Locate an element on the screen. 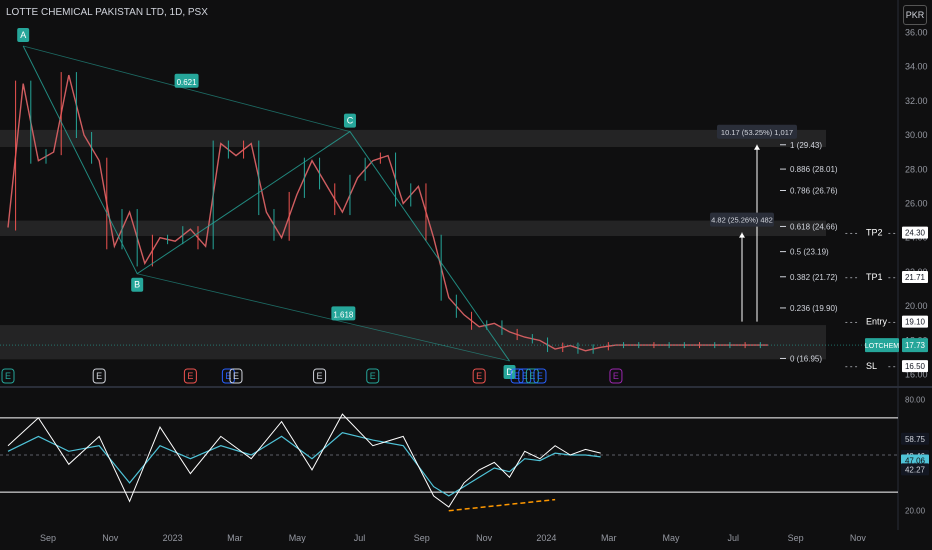 The height and width of the screenshot is (550, 932). symbol-tag: LOTCHEM is located at coordinates (882, 346).